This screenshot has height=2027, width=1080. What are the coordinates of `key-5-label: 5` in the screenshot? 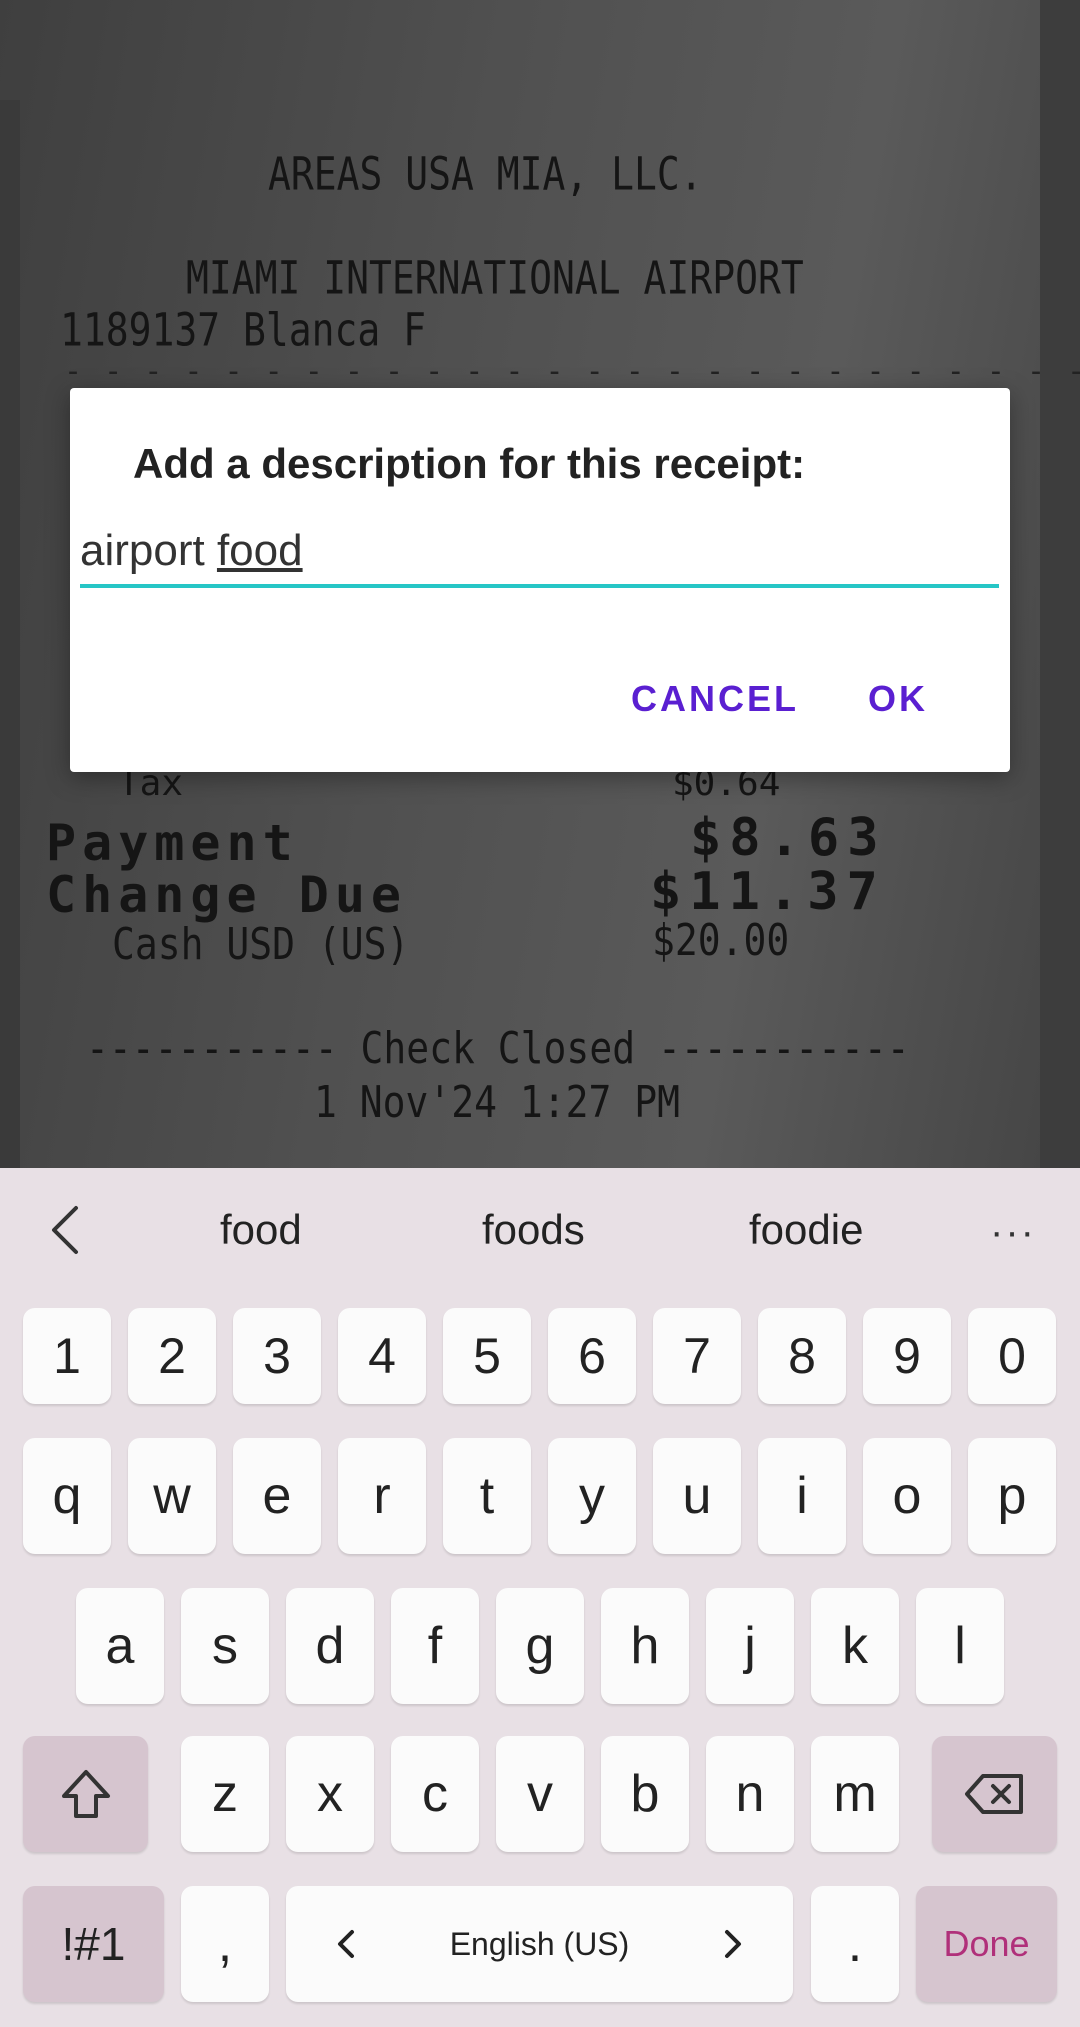 It's located at (487, 1356).